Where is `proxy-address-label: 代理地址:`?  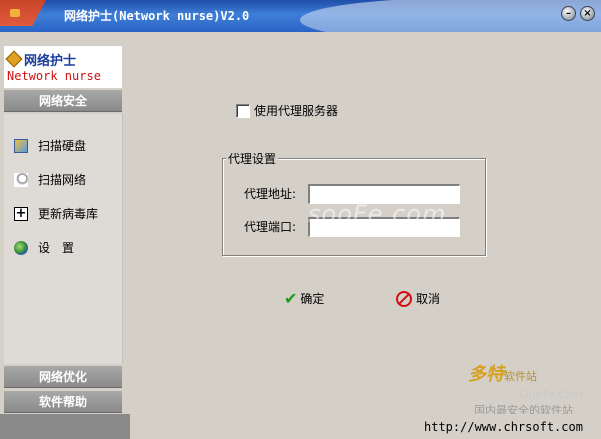 proxy-address-label: 代理地址: is located at coordinates (270, 194).